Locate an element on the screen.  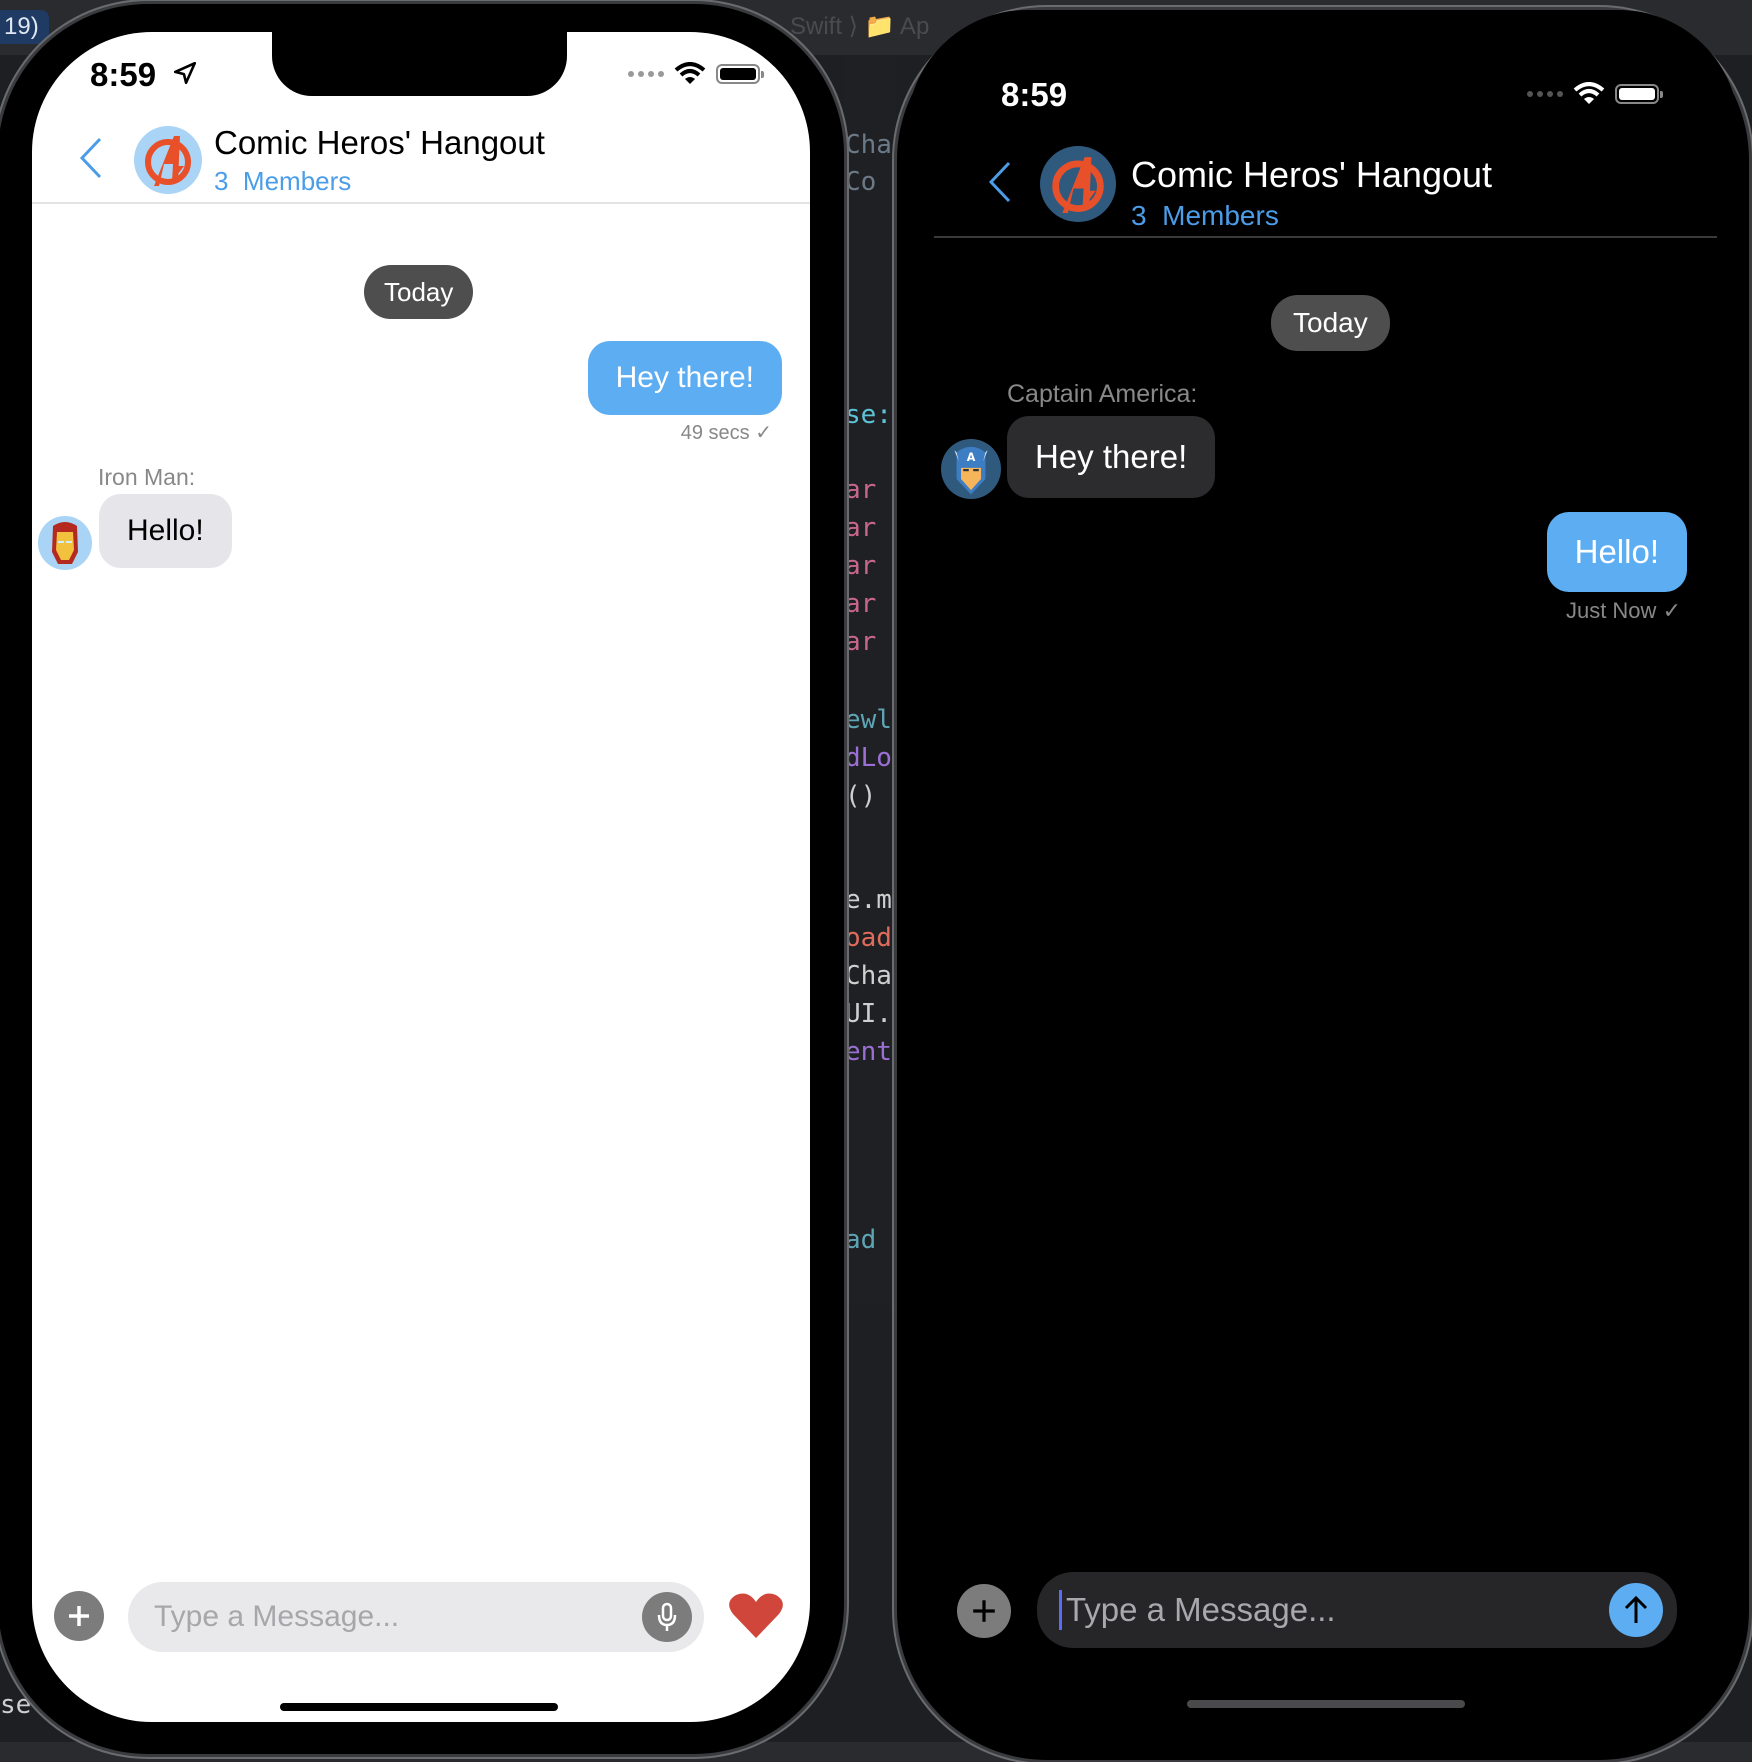
captain-america-avatar: A is located at coordinates (971, 469).